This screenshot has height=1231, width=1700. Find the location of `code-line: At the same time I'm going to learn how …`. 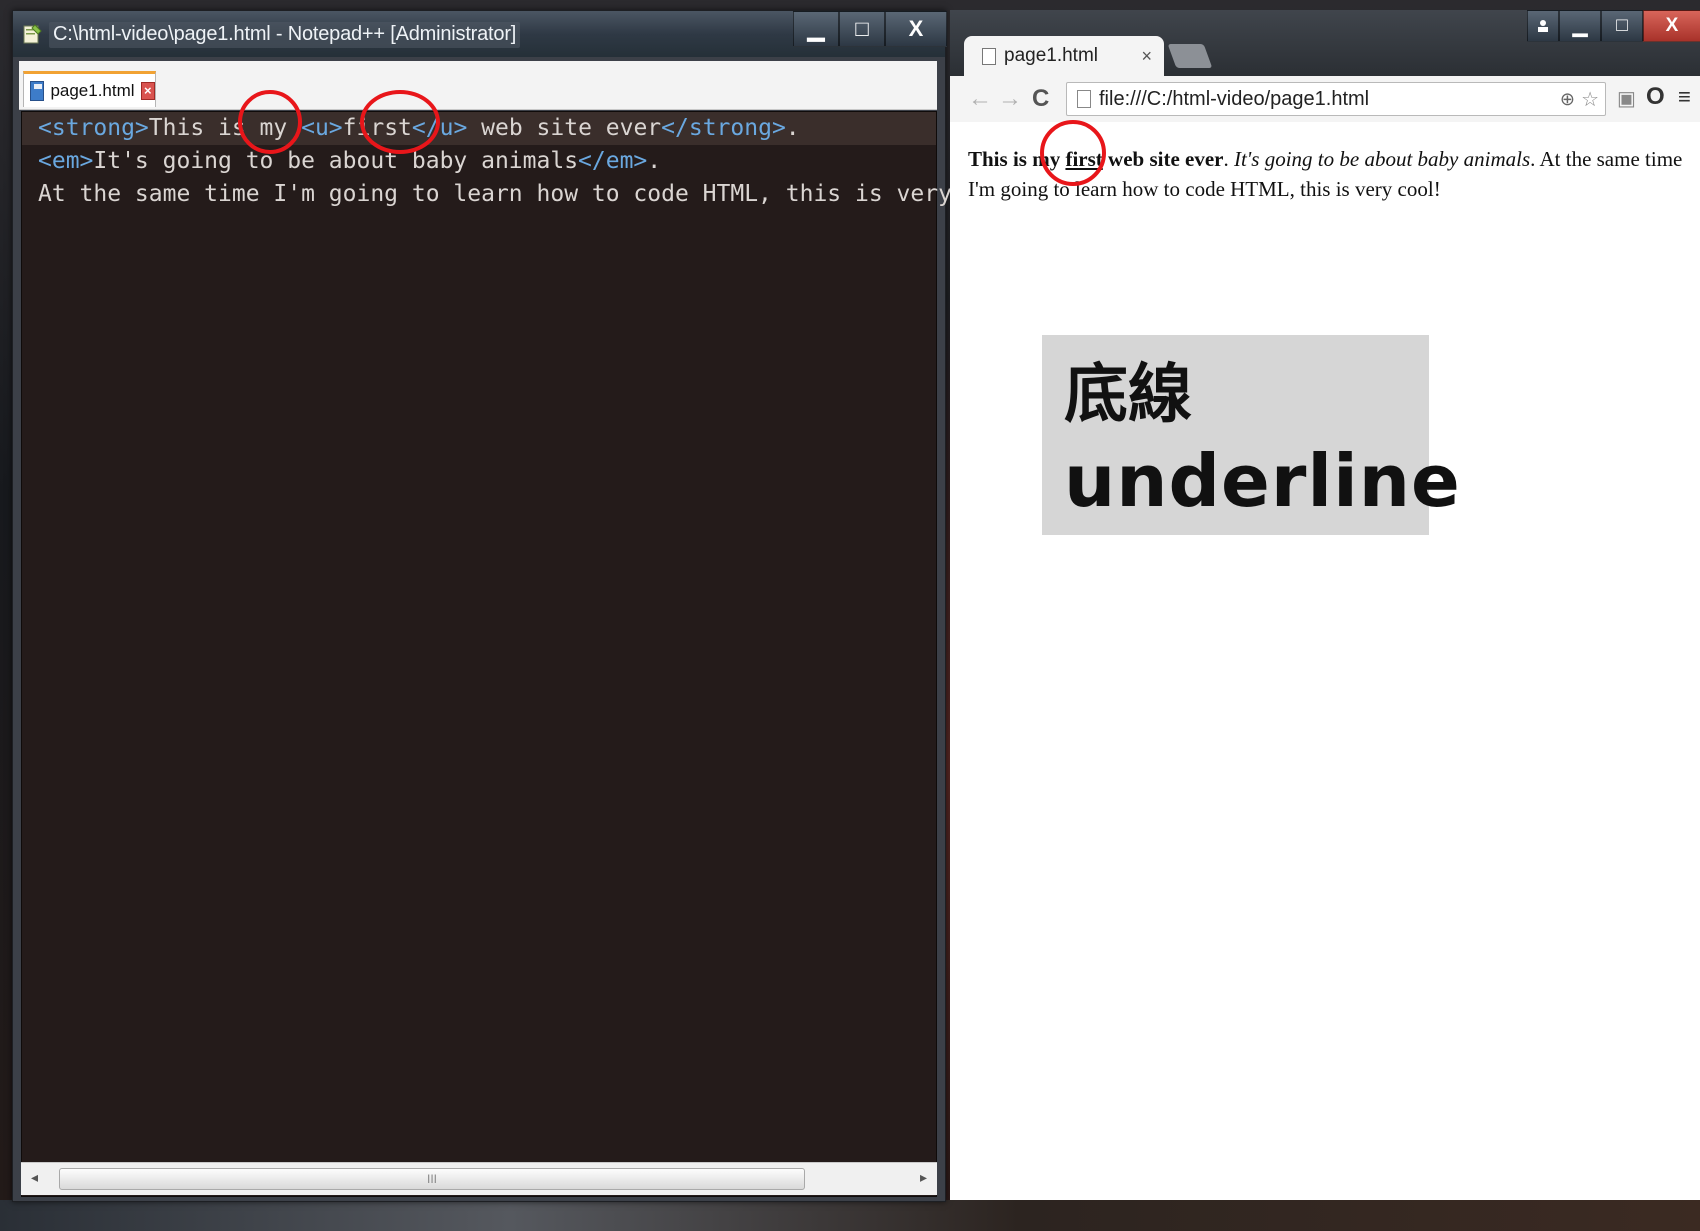

code-line: At the same time I'm going to learn how … is located at coordinates (528, 194).